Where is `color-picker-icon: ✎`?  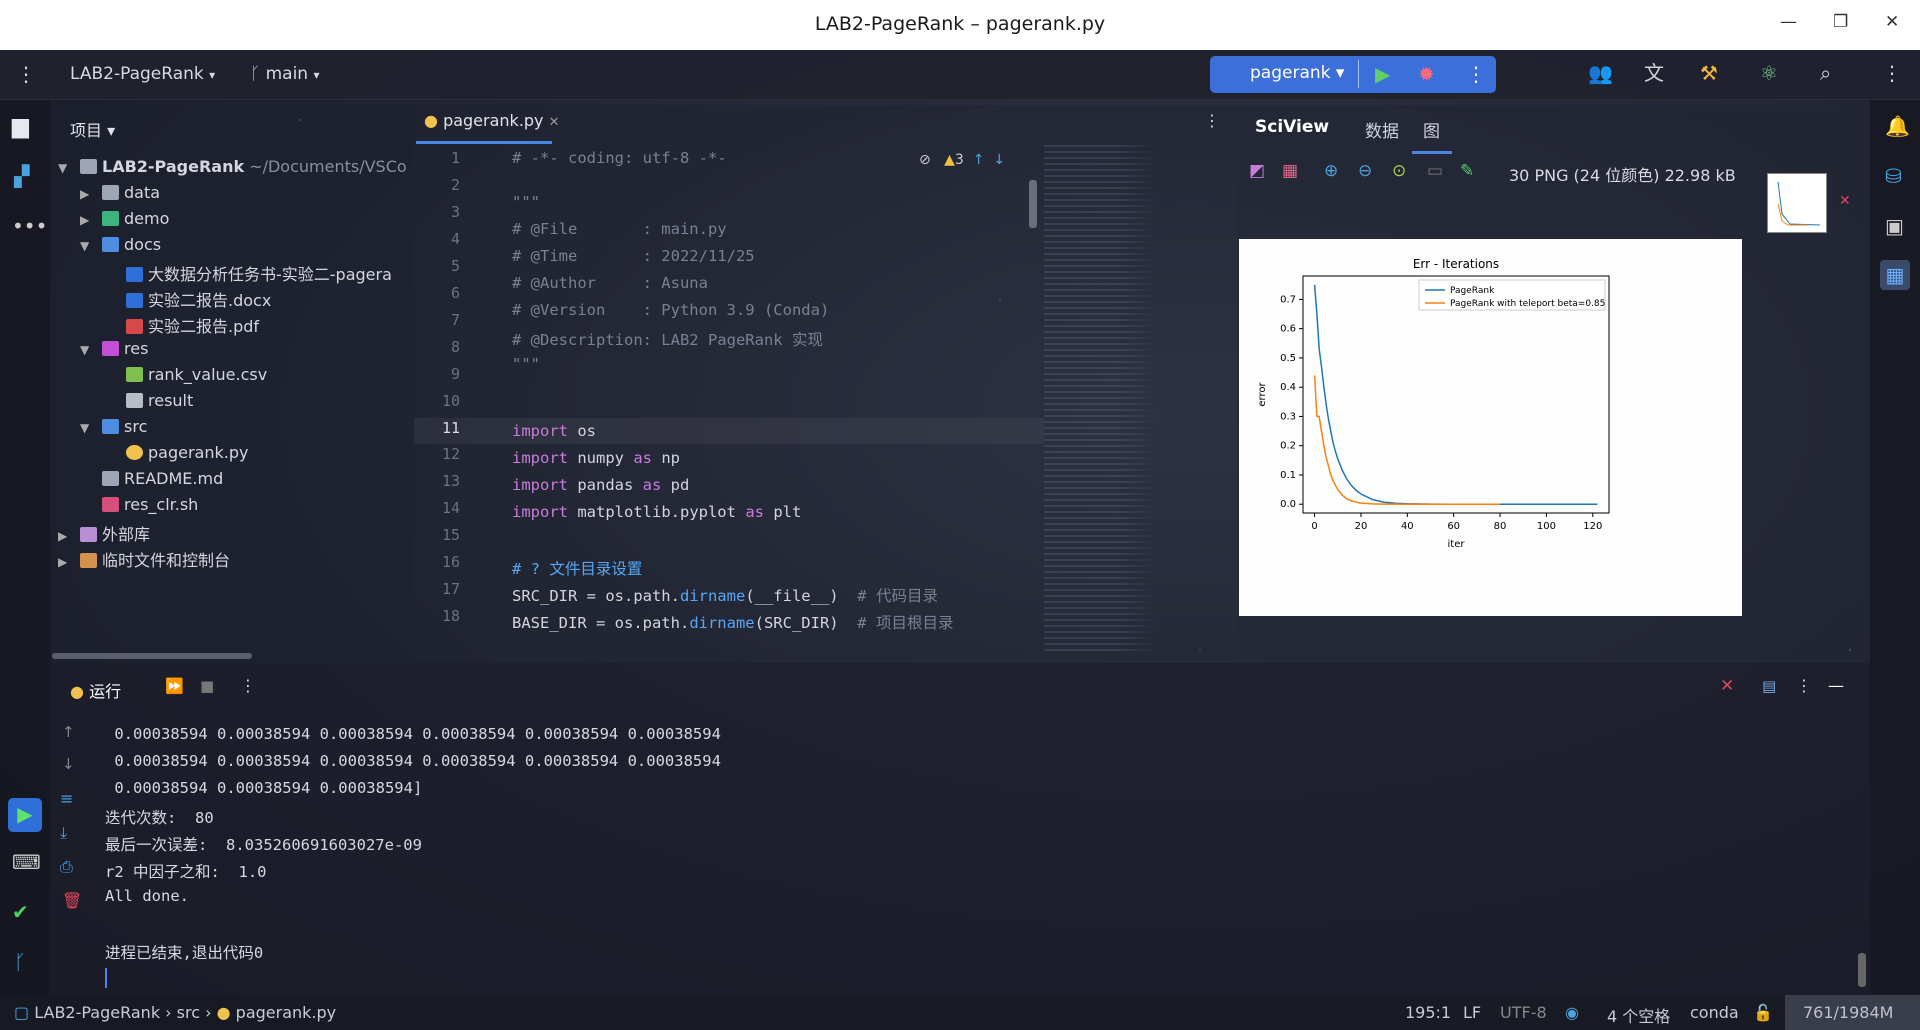
color-picker-icon: ✎ is located at coordinates (1467, 171).